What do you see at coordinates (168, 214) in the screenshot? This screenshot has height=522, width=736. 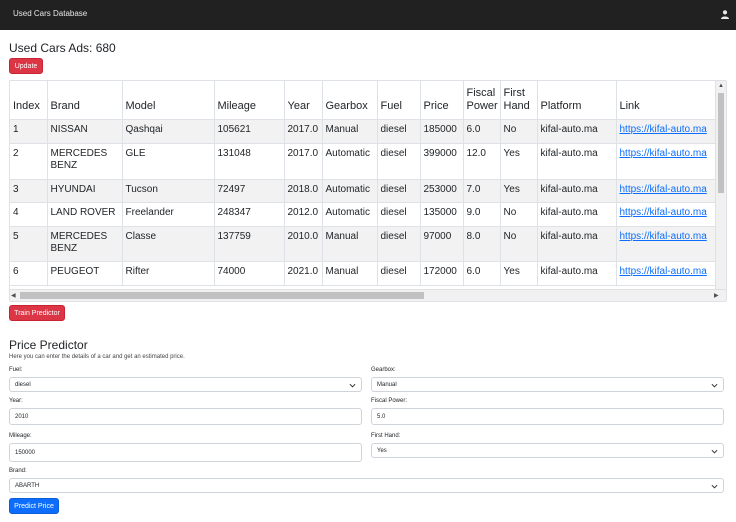 I see `table-cell: Freelander` at bounding box center [168, 214].